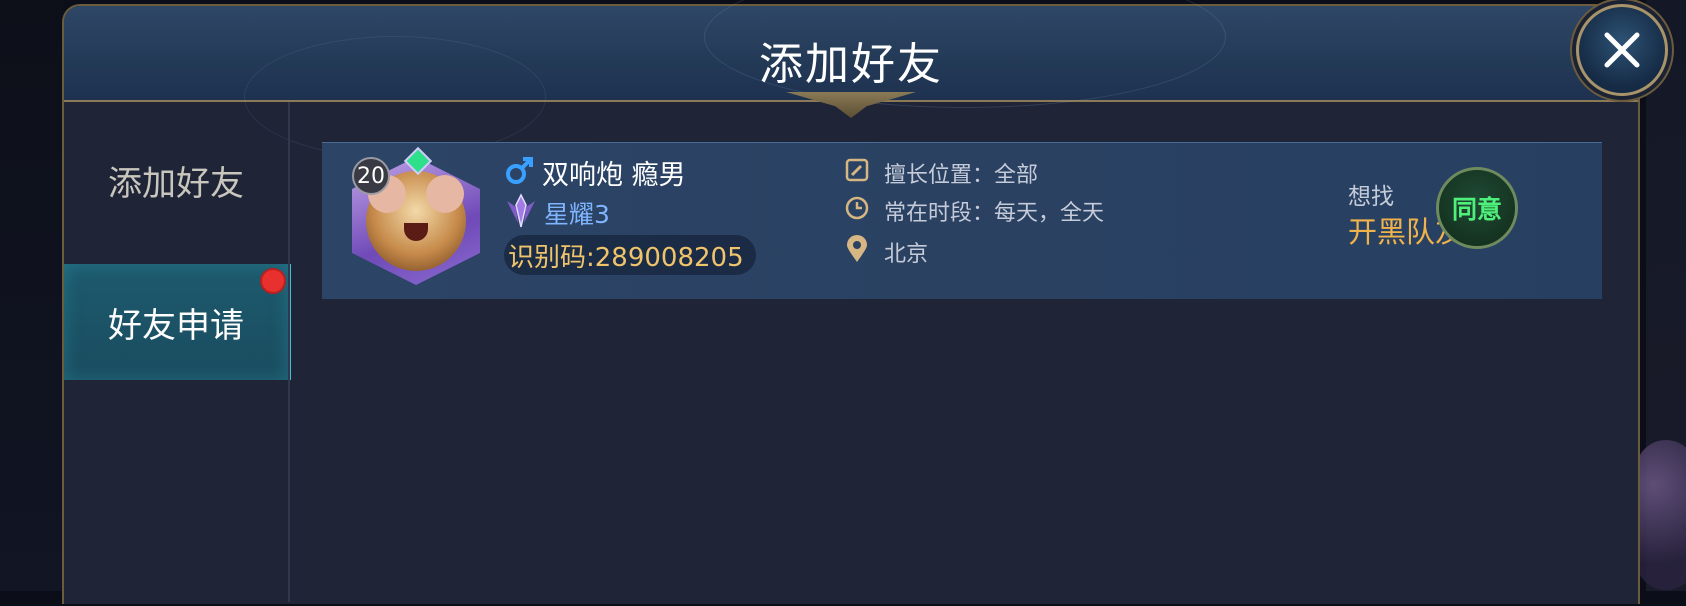 The width and height of the screenshot is (1686, 606). I want to click on edit-icon, so click(857, 173).